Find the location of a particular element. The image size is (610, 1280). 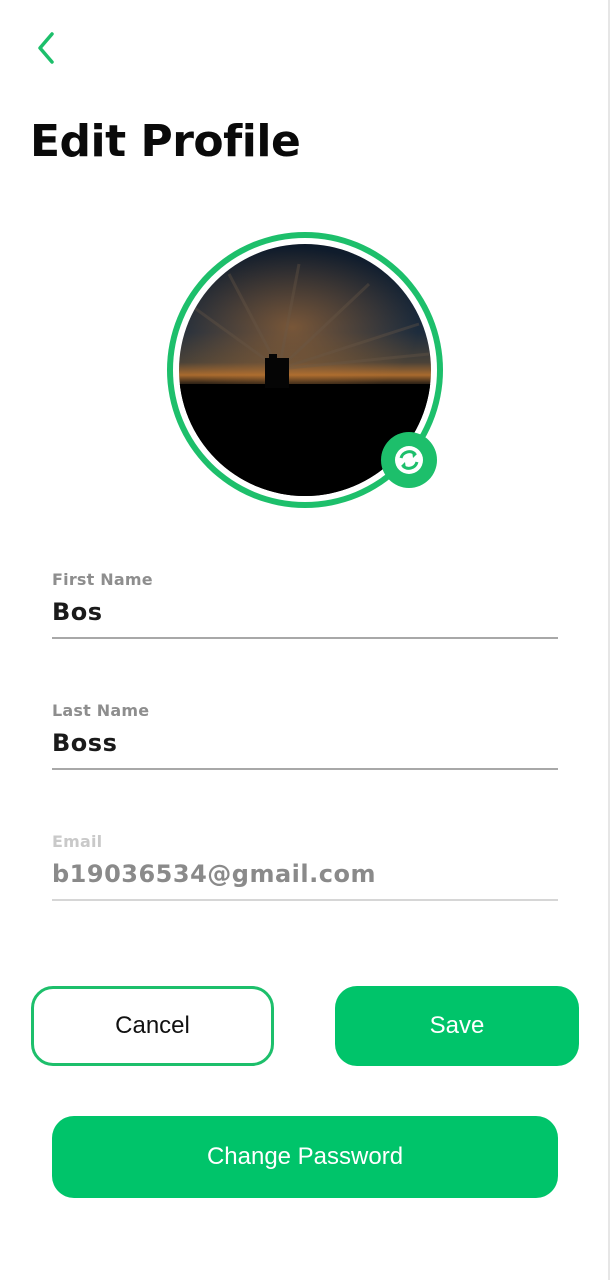

change-photo-button is located at coordinates (409, 460).